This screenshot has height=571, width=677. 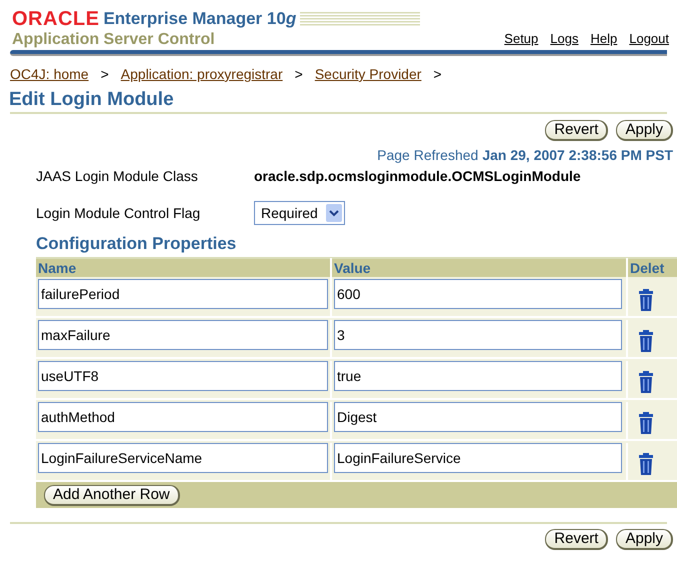 What do you see at coordinates (183, 294) in the screenshot?
I see `name-input: failurePeriod` at bounding box center [183, 294].